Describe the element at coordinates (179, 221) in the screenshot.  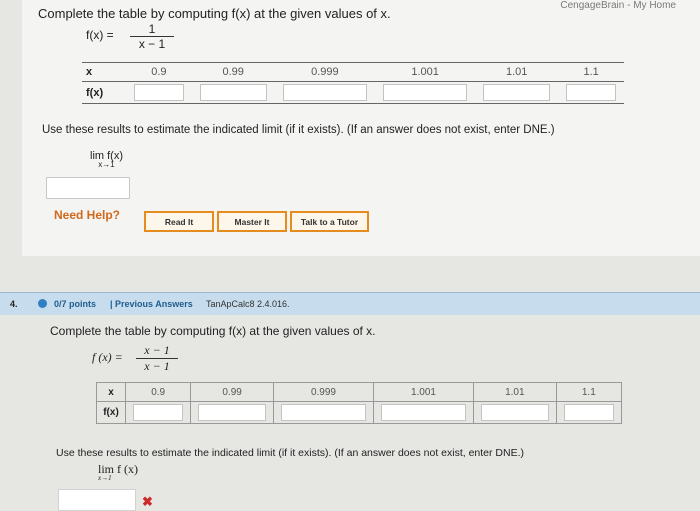
I see `read-it-button: Read It` at that location.